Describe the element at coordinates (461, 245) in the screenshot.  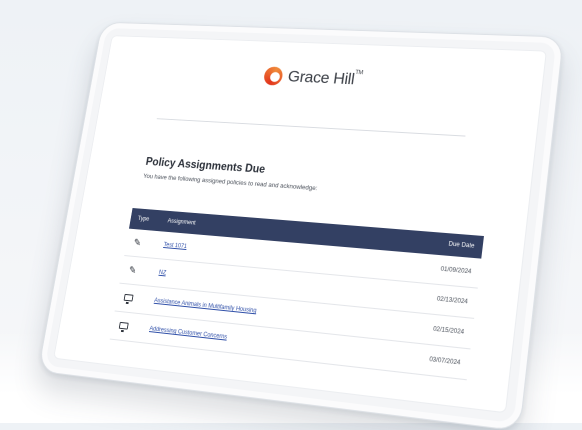
I see `header-due-date: Due Date` at that location.